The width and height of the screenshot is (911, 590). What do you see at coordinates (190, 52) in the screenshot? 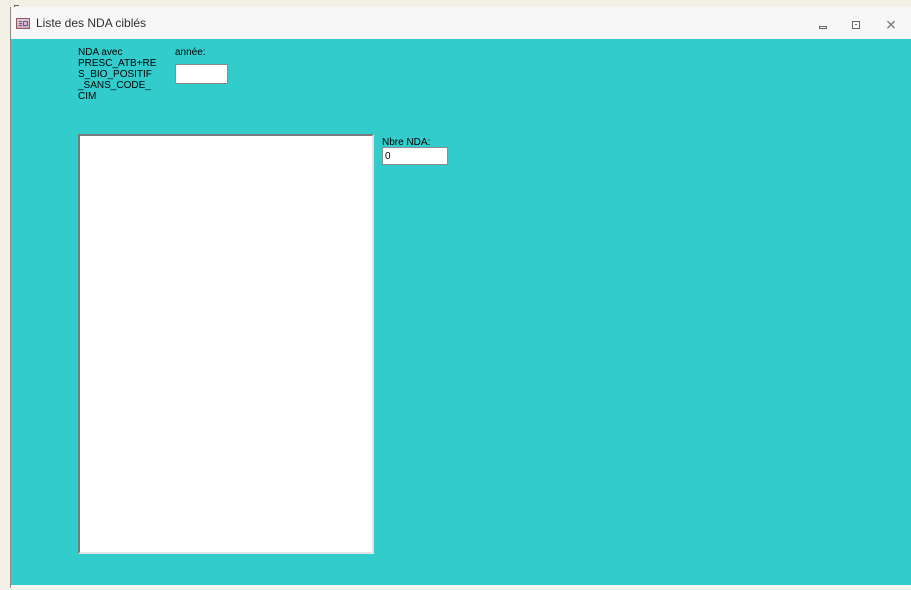
I see `year-label: année:` at bounding box center [190, 52].